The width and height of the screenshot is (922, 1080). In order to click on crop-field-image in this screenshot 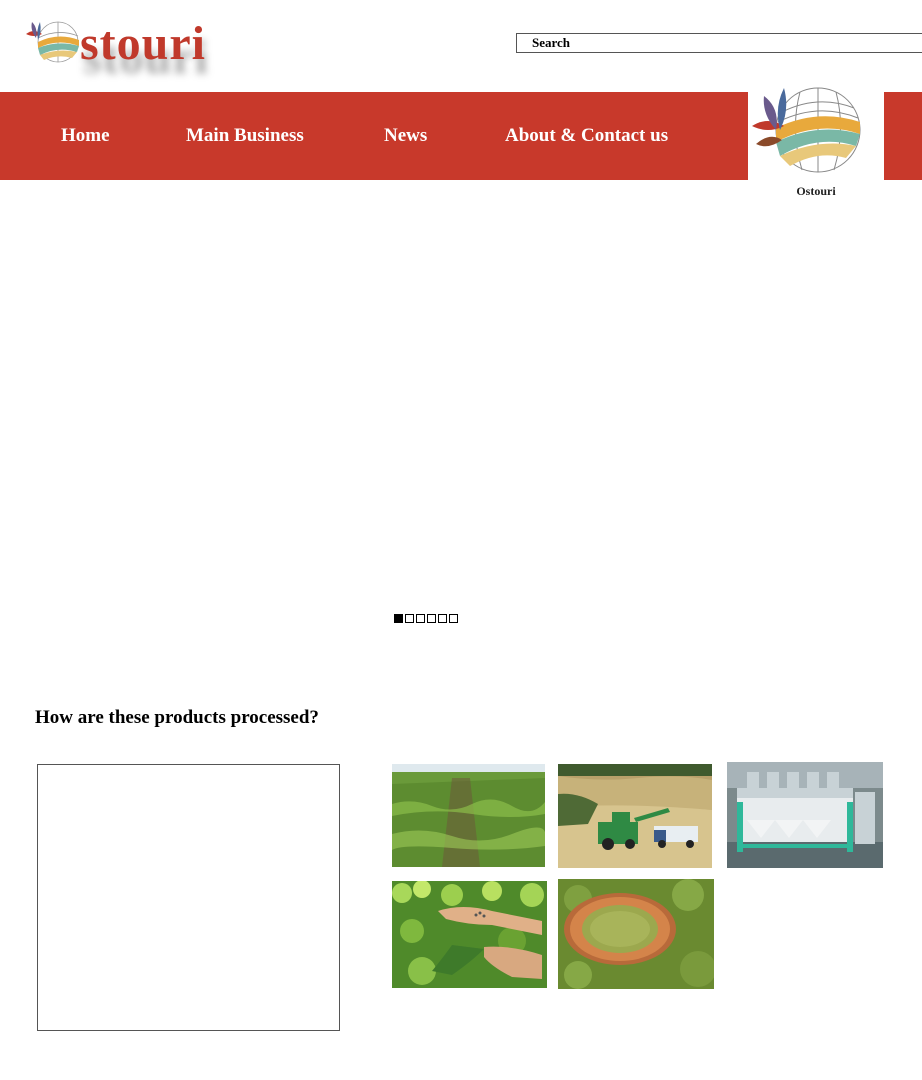, I will do `click(468, 815)`.